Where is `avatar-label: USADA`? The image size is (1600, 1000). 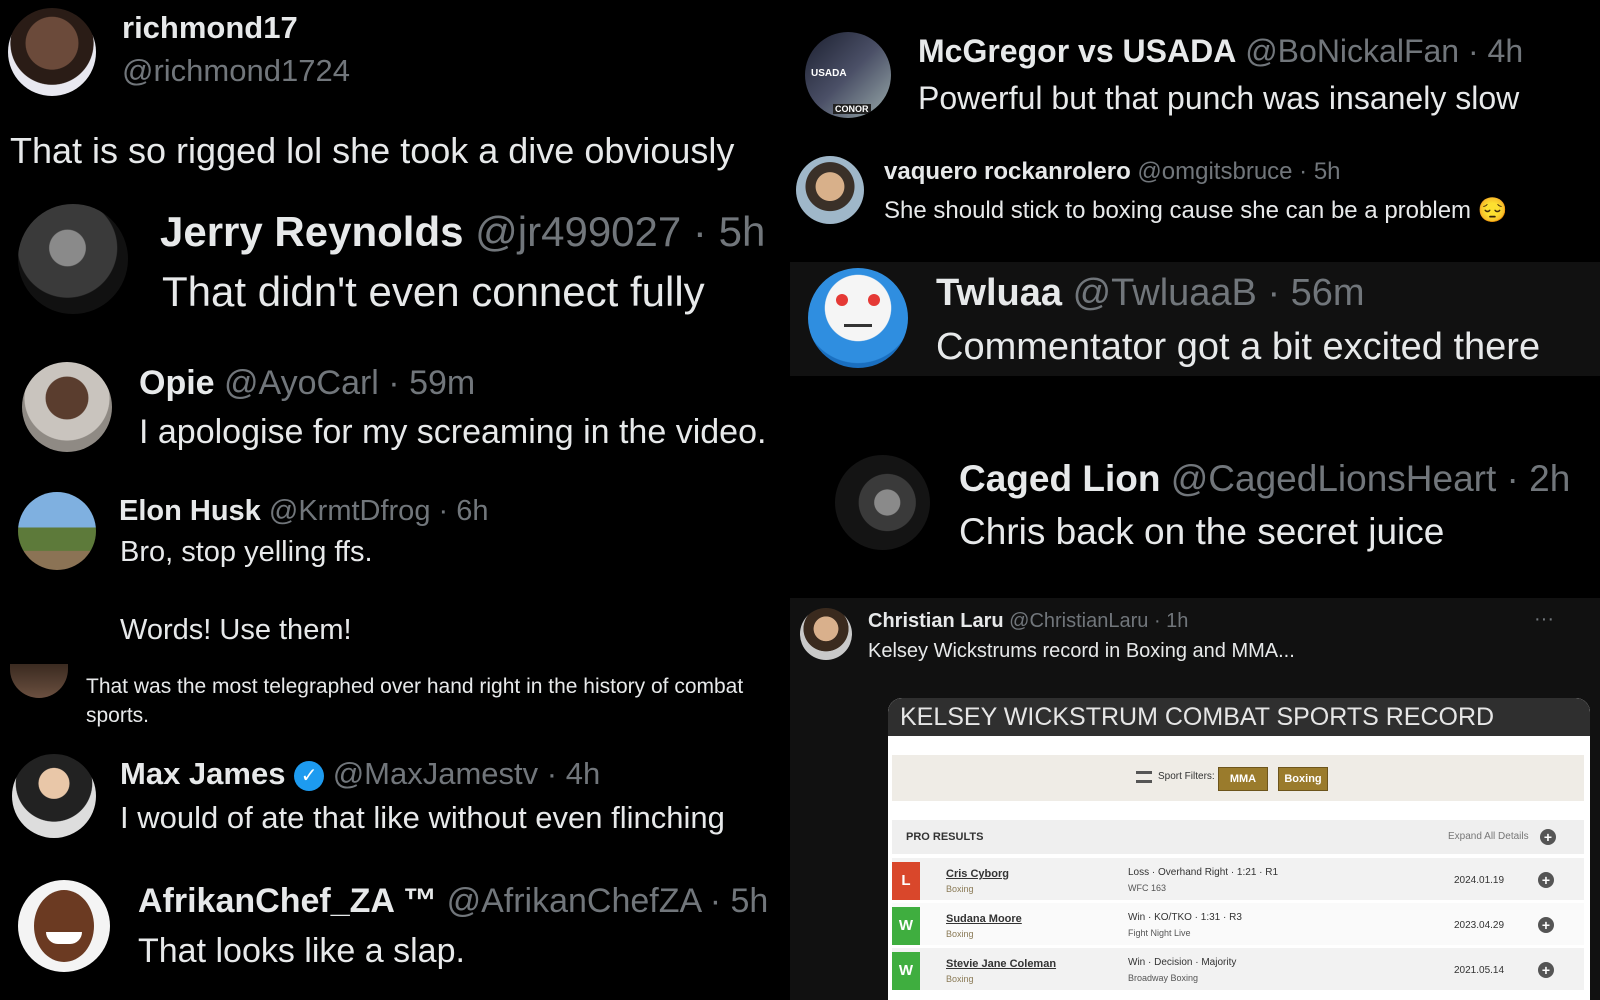 avatar-label: USADA is located at coordinates (829, 73).